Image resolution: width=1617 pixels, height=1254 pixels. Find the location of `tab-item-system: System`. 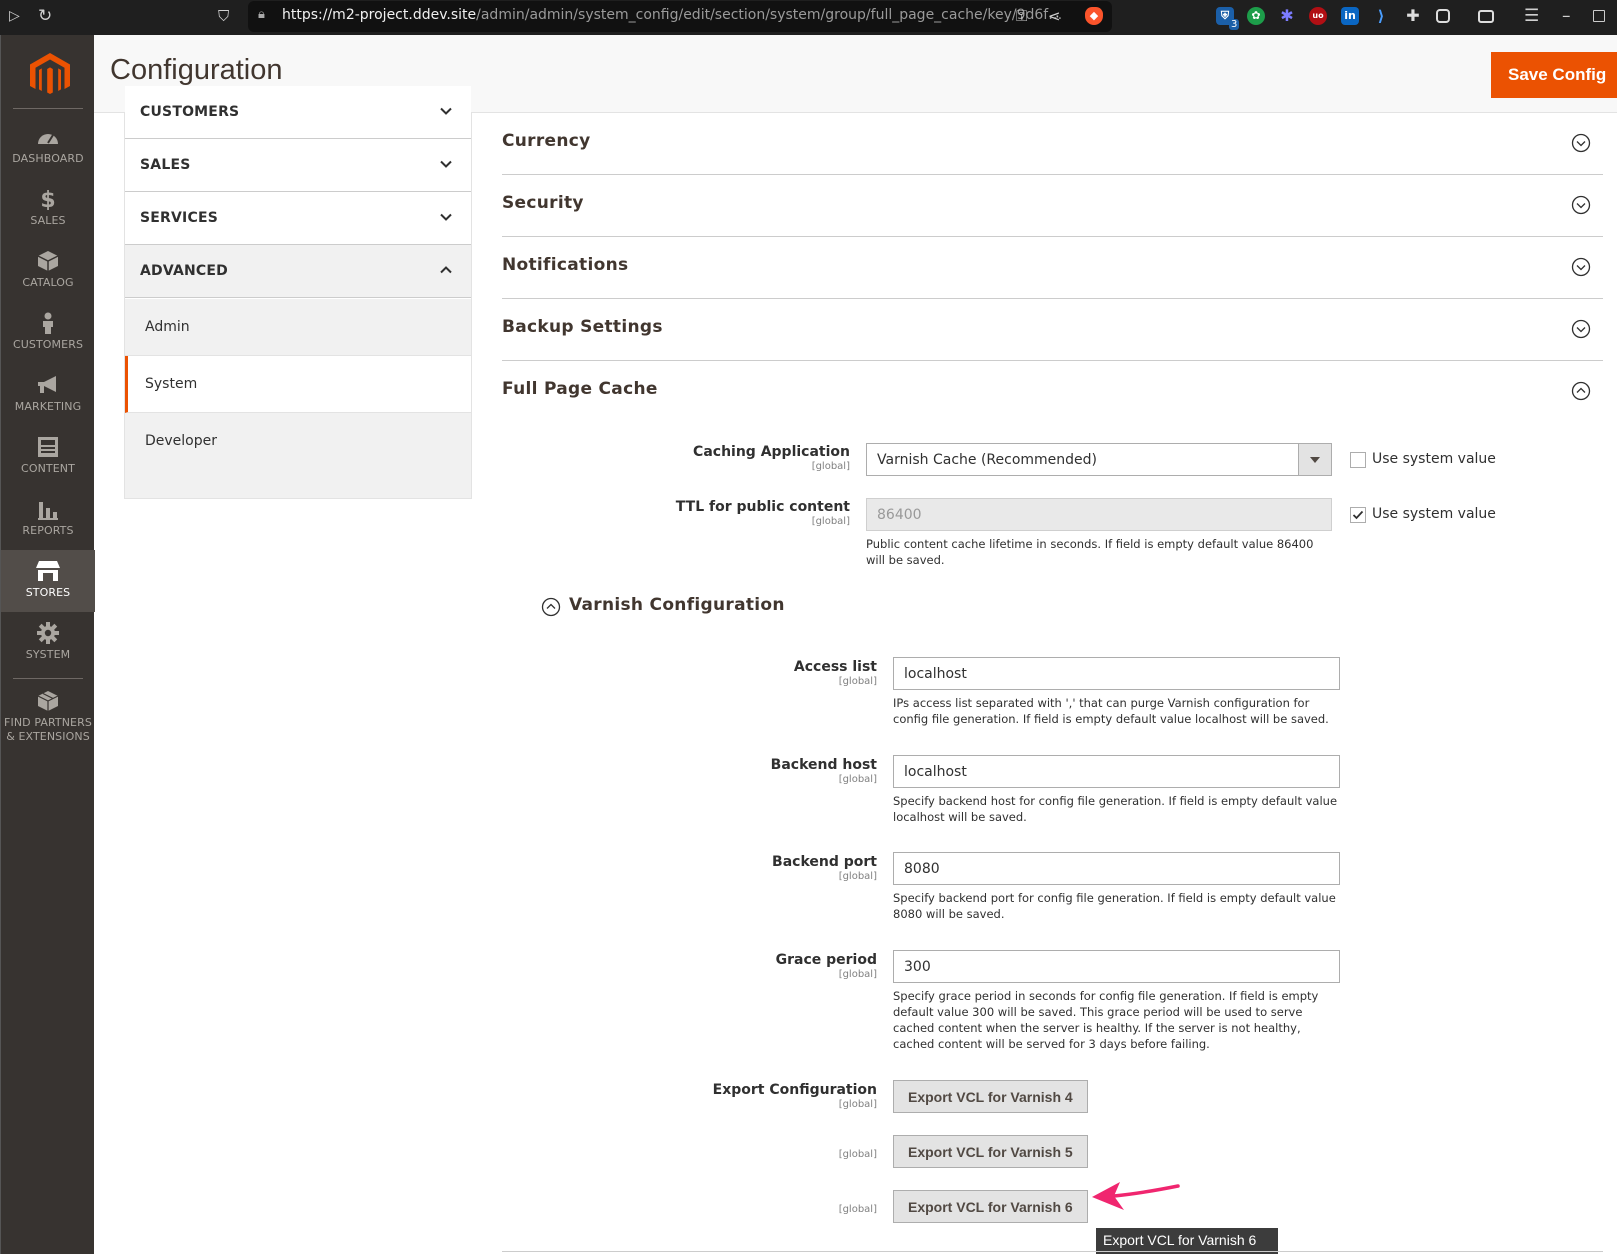

tab-item-system: System is located at coordinates (298, 384).